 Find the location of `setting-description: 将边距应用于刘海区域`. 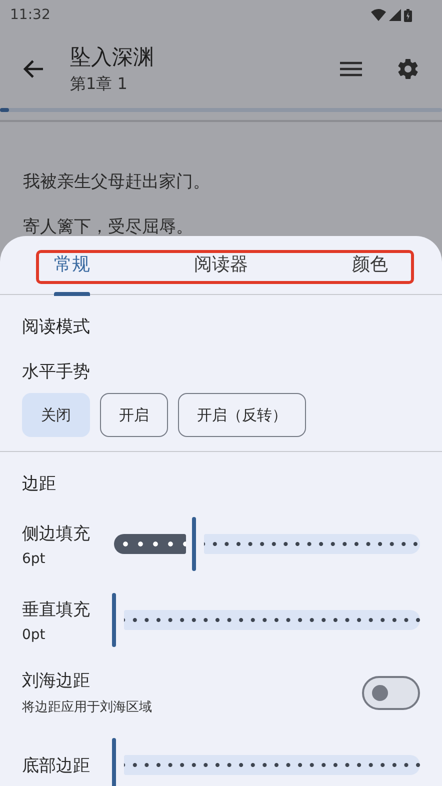

setting-description: 将边距应用于刘海区域 is located at coordinates (87, 707).